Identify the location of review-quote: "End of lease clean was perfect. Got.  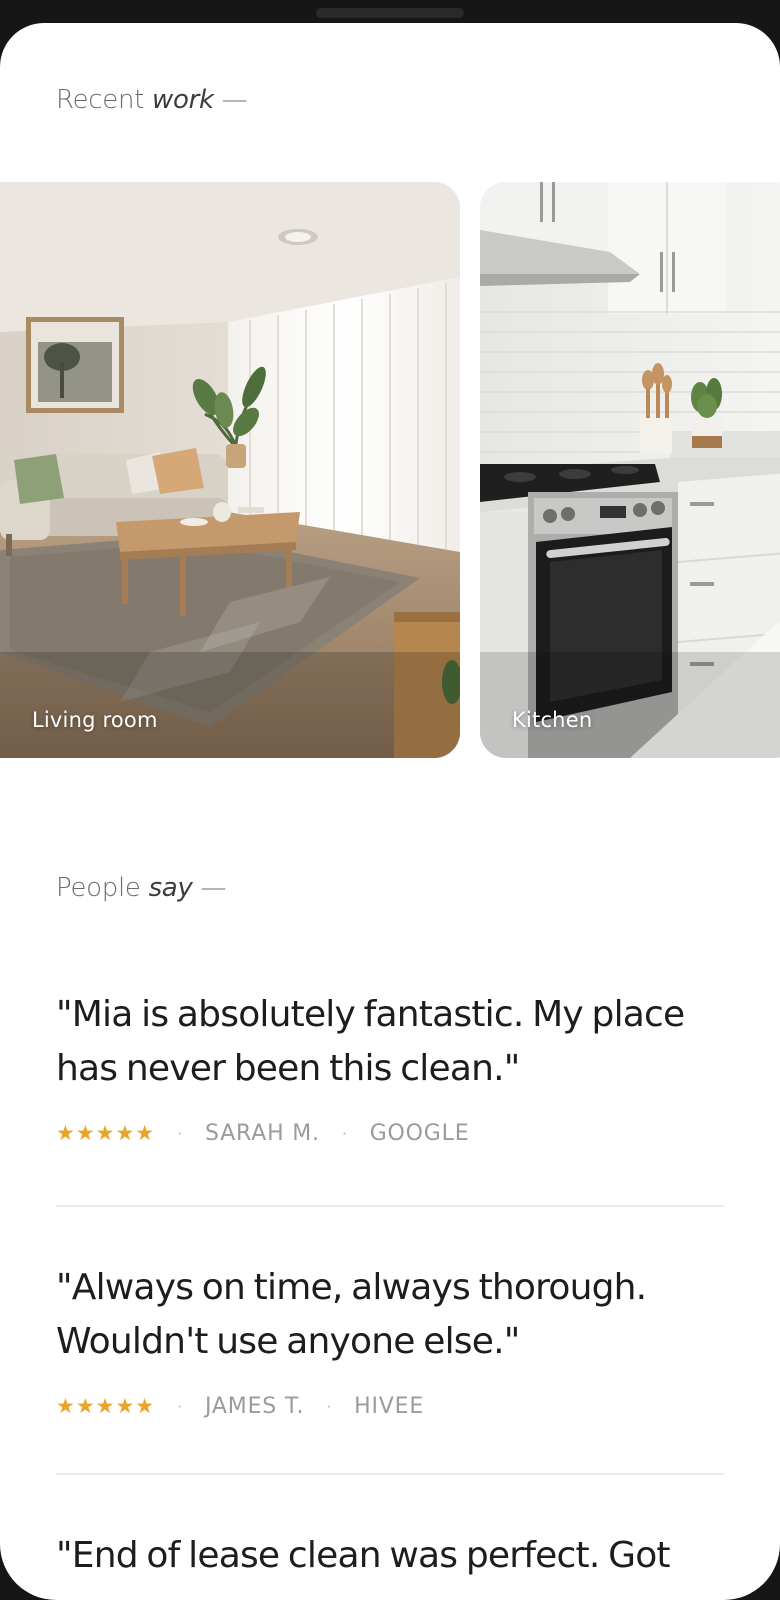
(363, 1555).